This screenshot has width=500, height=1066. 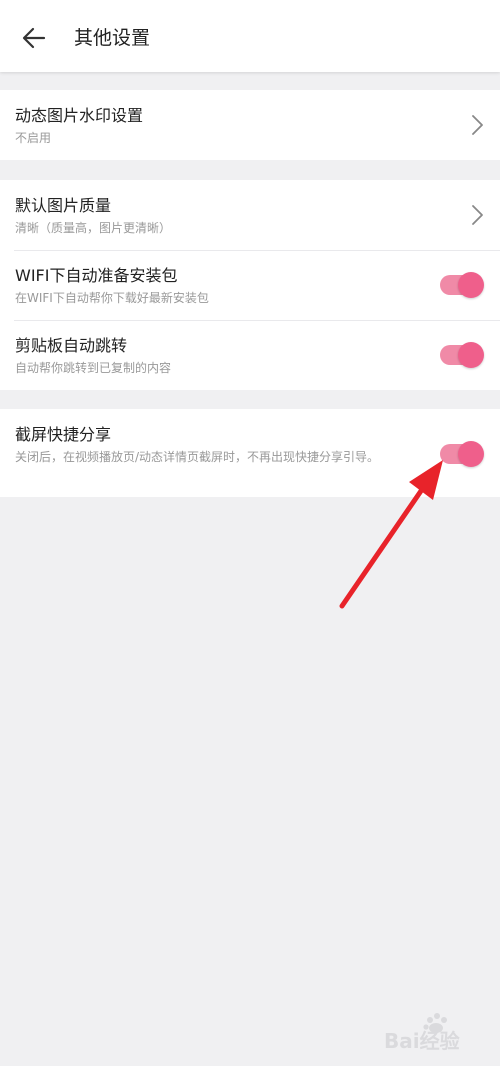 What do you see at coordinates (197, 457) in the screenshot?
I see `setting-subtitle: 关闭后，在视频播放页/动态详情页截屏时，不再出现快捷分享引导。` at bounding box center [197, 457].